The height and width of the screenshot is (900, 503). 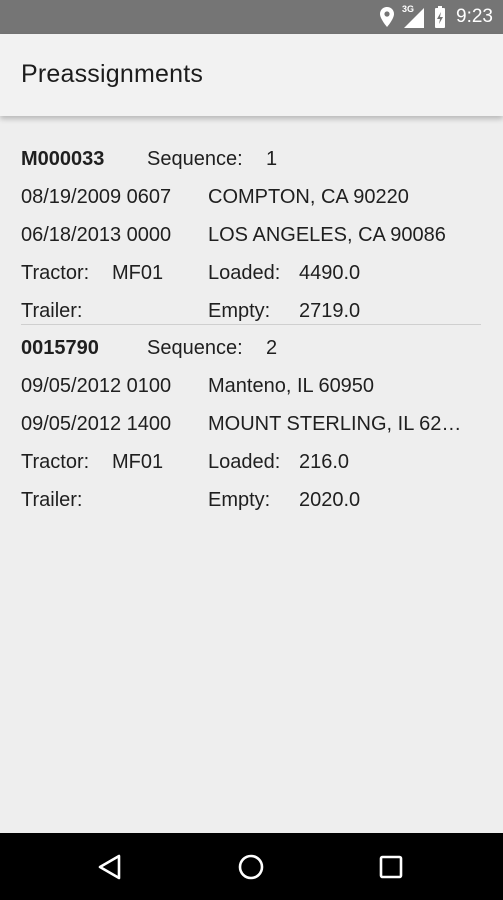 I want to click on navigation-bar, so click(x=251, y=866).